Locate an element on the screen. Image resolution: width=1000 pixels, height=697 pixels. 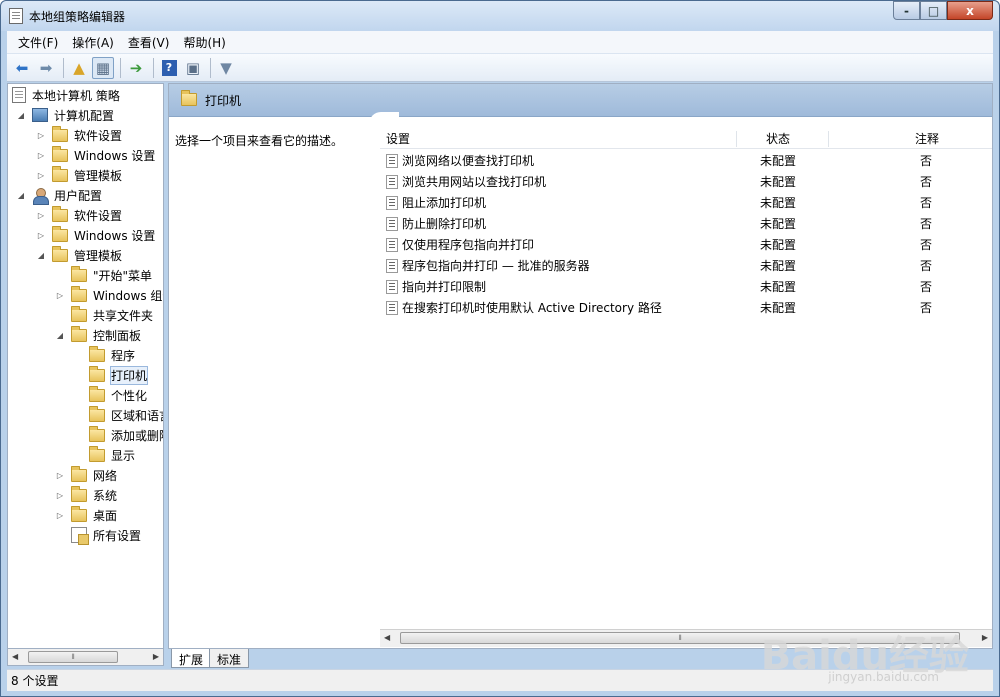
tree-item-windows-settings: ▷ Windows 设置 is located at coordinates (95, 155).